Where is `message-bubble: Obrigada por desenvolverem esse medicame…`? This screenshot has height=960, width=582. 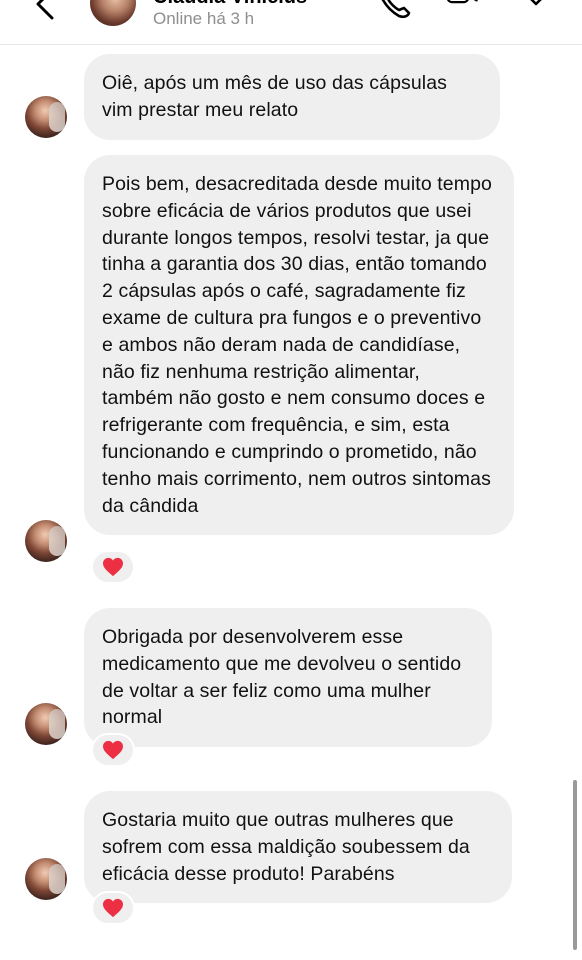
message-bubble: Obrigada por desenvolverem esse medicame… is located at coordinates (288, 678).